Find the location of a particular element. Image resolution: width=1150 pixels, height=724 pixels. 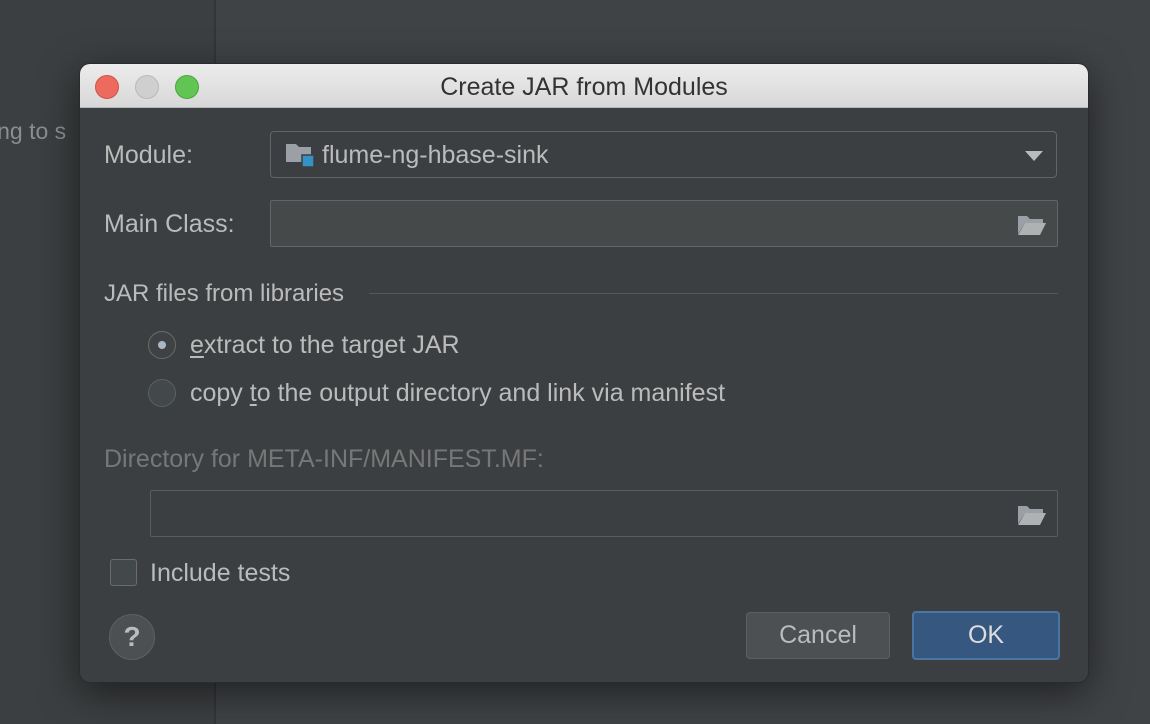

extract-radio is located at coordinates (162, 345).